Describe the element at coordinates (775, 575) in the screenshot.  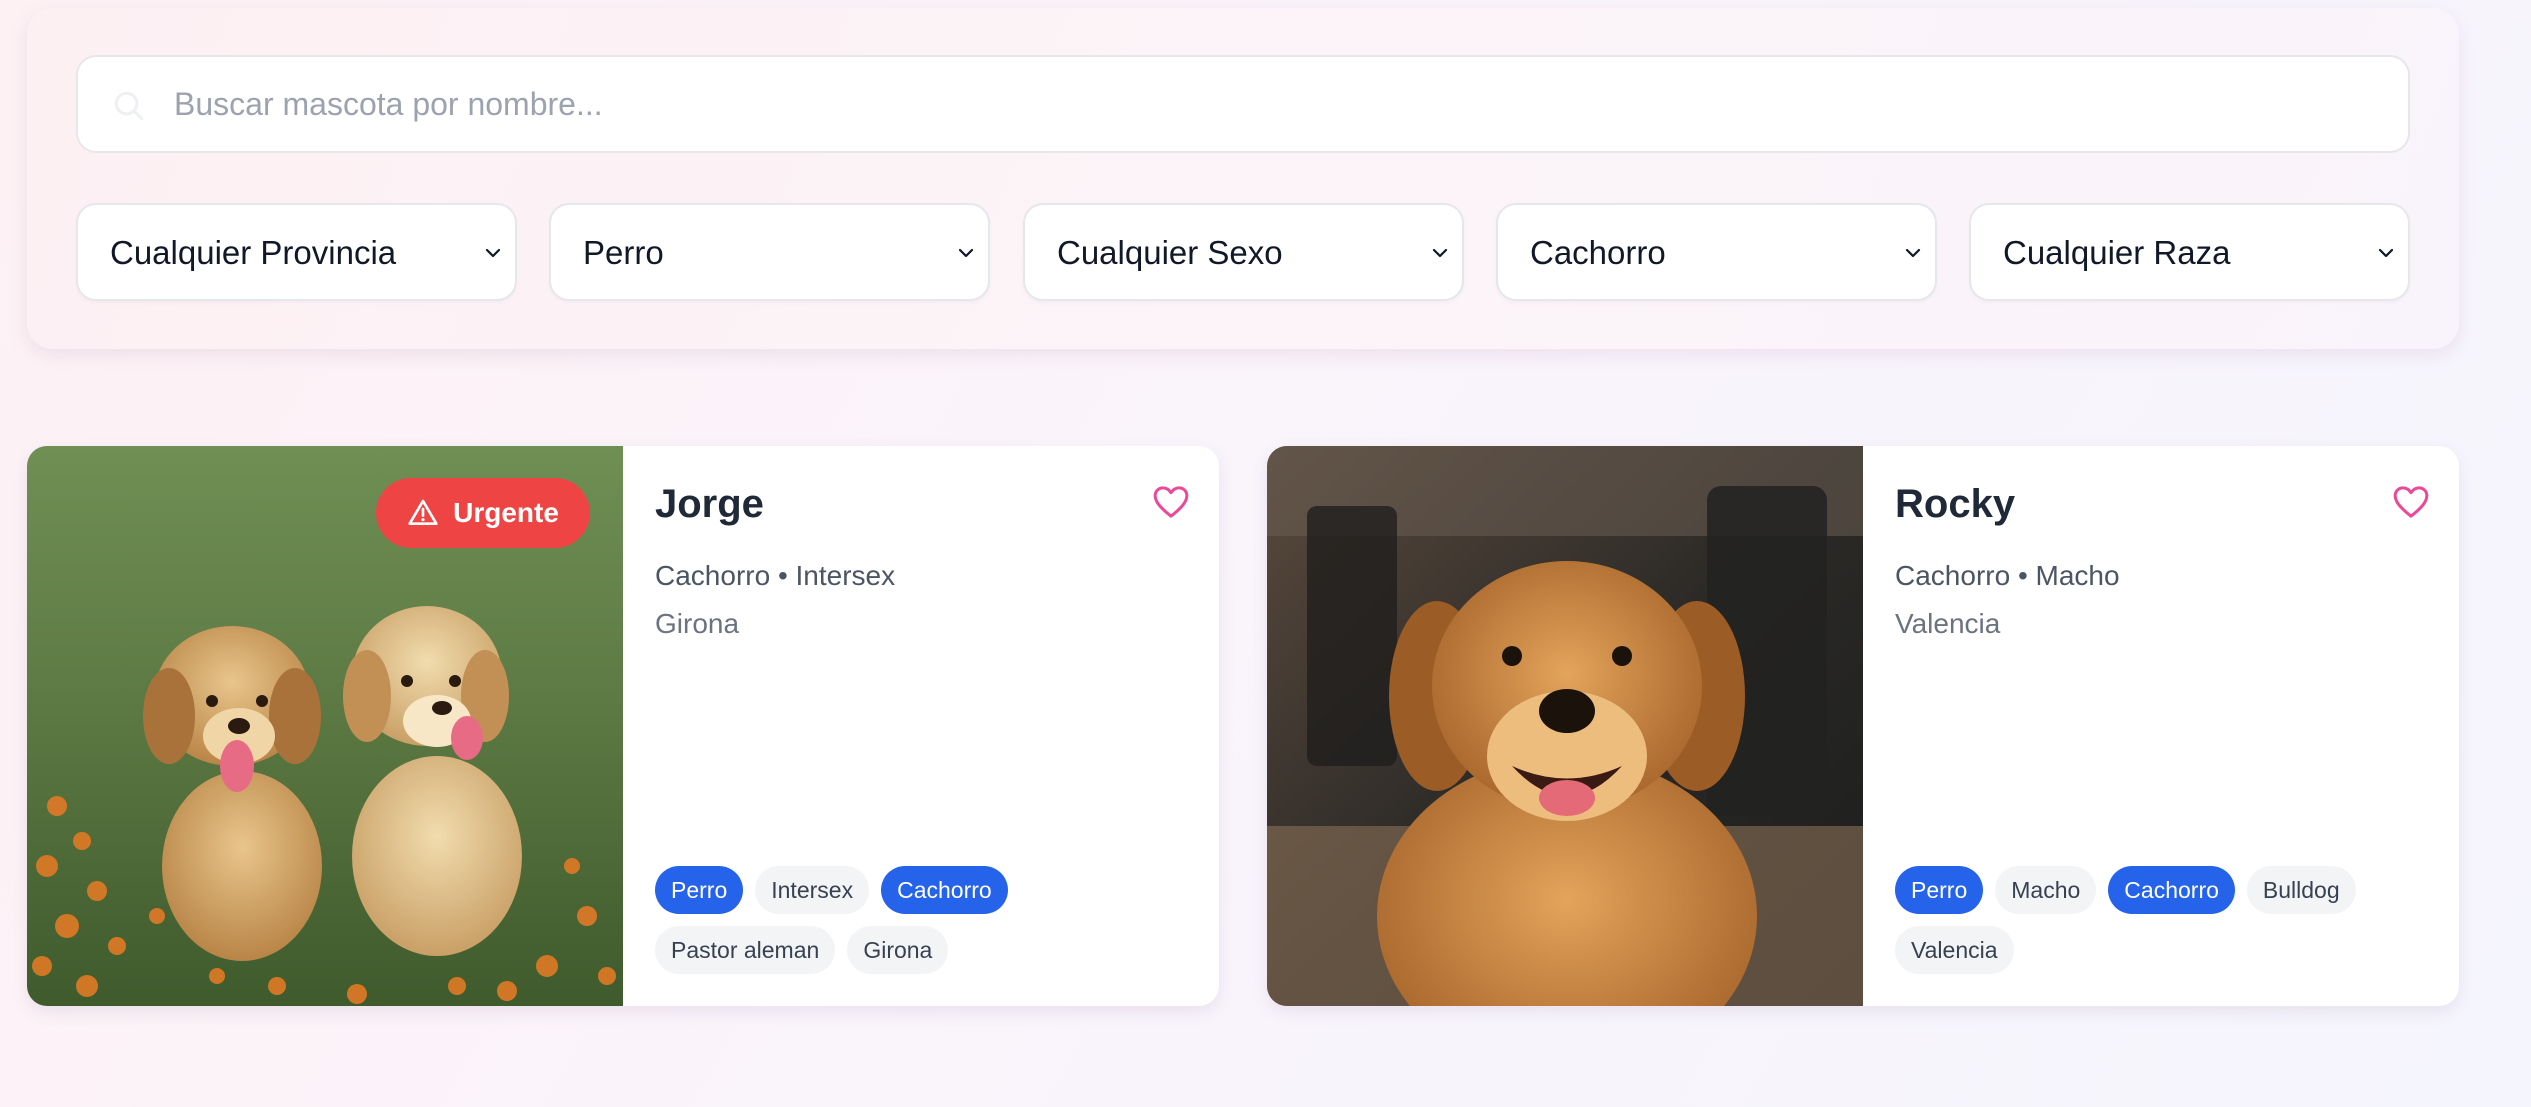
I see `pet-meta: Cachorro • Intersex` at that location.